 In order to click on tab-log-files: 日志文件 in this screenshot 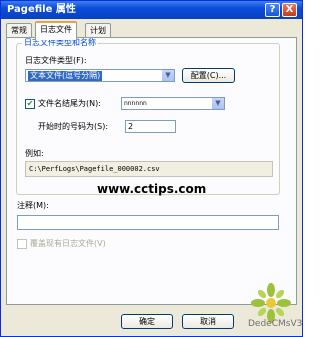, I will do `click(56, 30)`.